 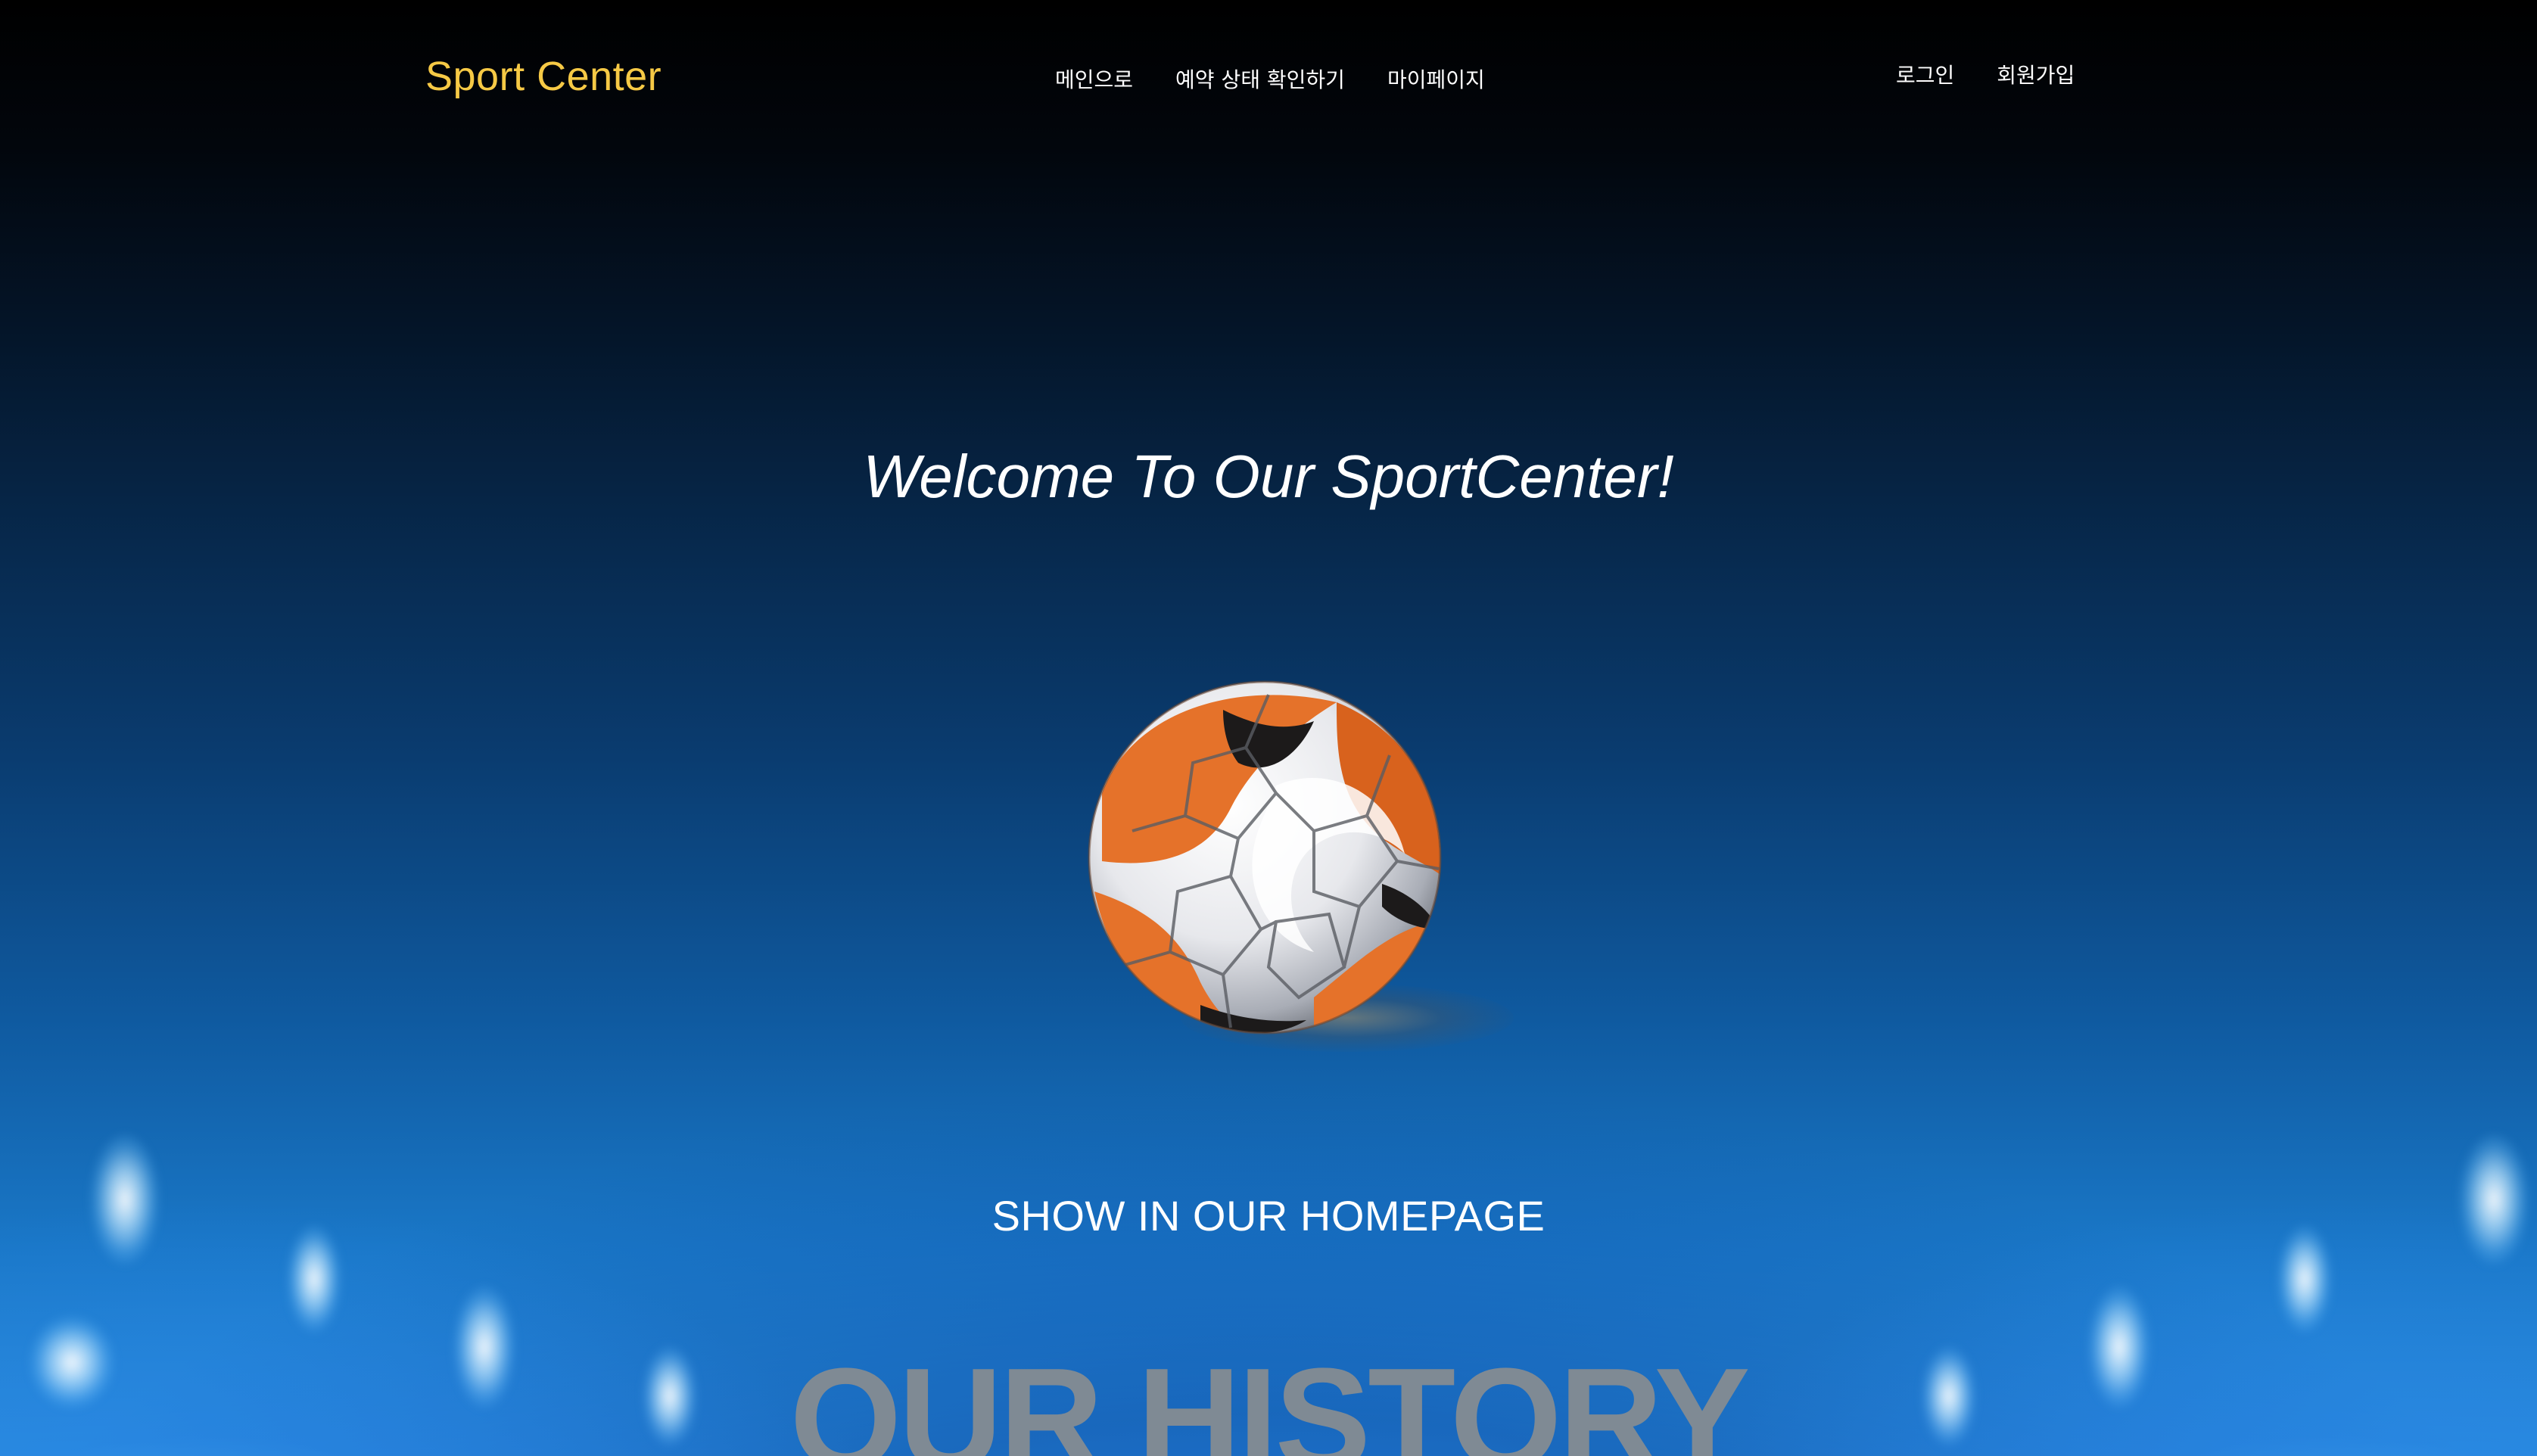 What do you see at coordinates (1269, 1397) in the screenshot?
I see `history-section-title: OUR HISTORY` at bounding box center [1269, 1397].